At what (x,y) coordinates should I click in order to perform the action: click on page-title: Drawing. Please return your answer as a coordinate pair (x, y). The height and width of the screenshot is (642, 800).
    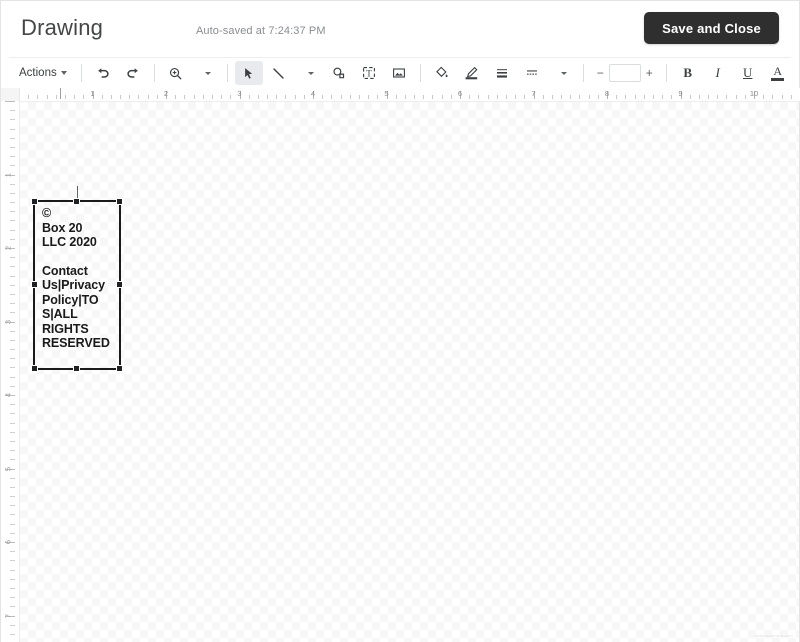
    Looking at the image, I should click on (62, 27).